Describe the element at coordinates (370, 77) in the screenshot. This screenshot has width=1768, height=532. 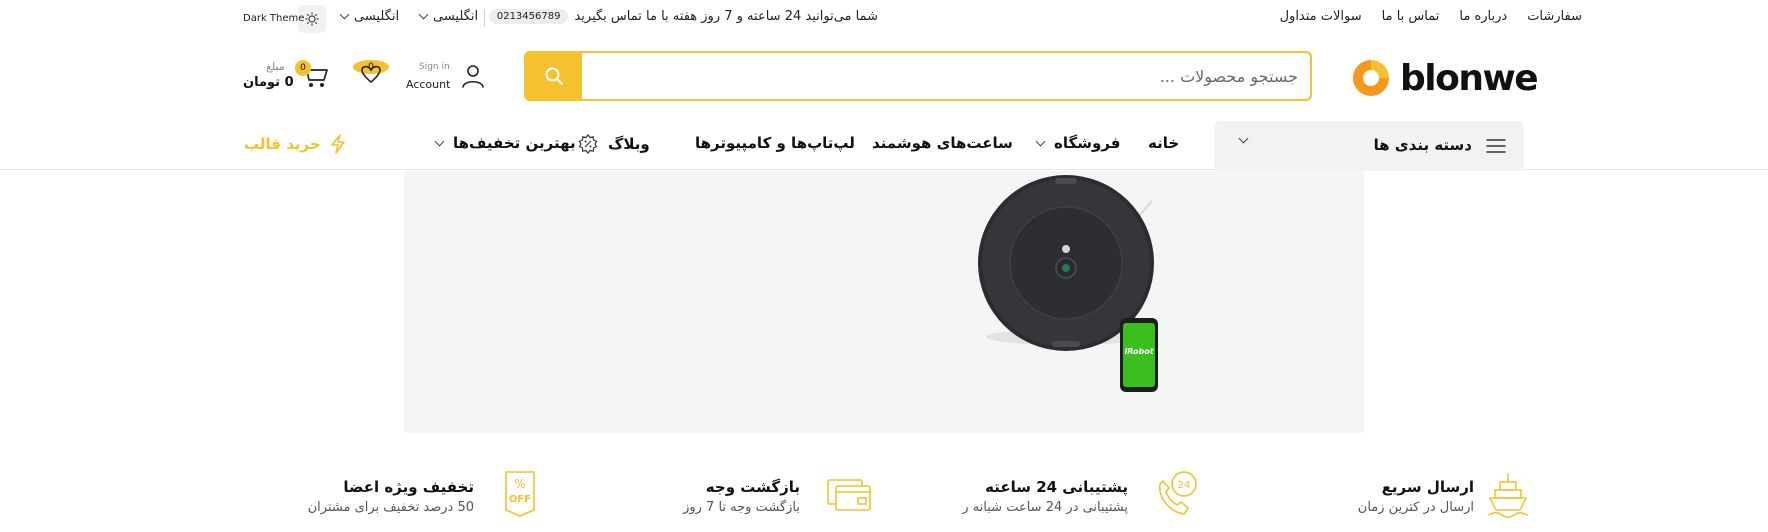
I see `wishlist-button: 0` at that location.